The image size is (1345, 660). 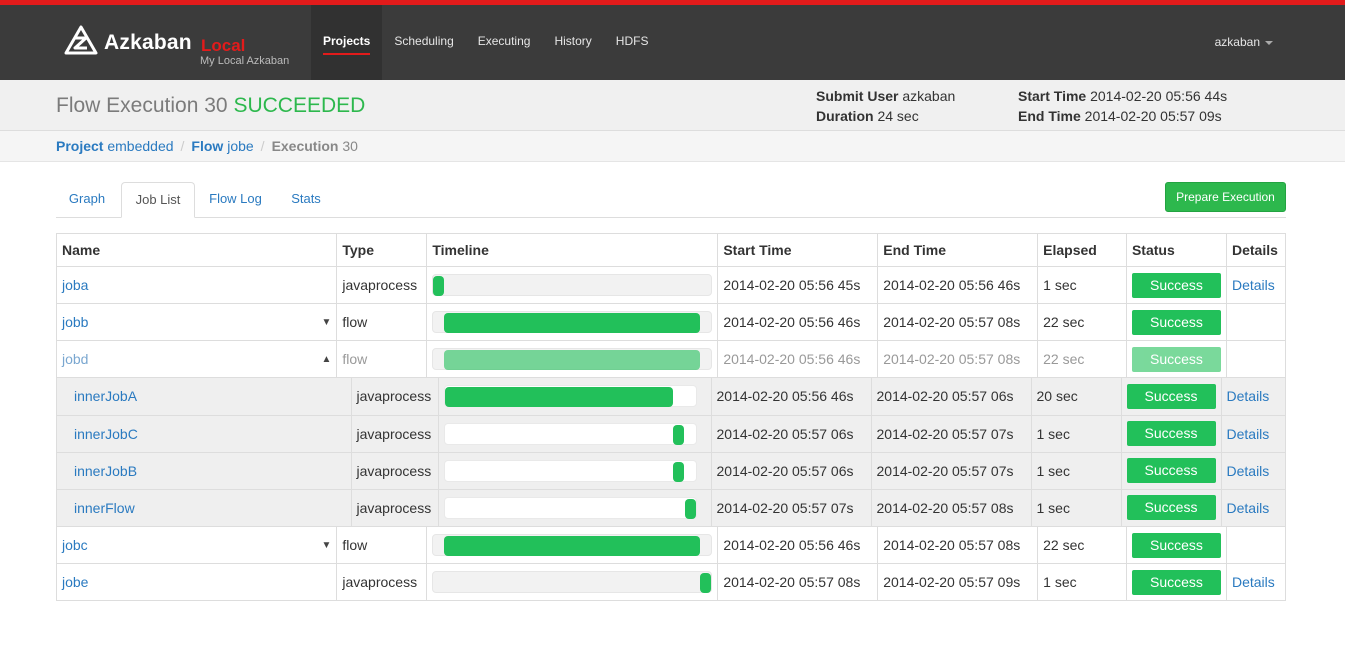 I want to click on breadcrumb-flow-label: Flow, so click(x=207, y=146).